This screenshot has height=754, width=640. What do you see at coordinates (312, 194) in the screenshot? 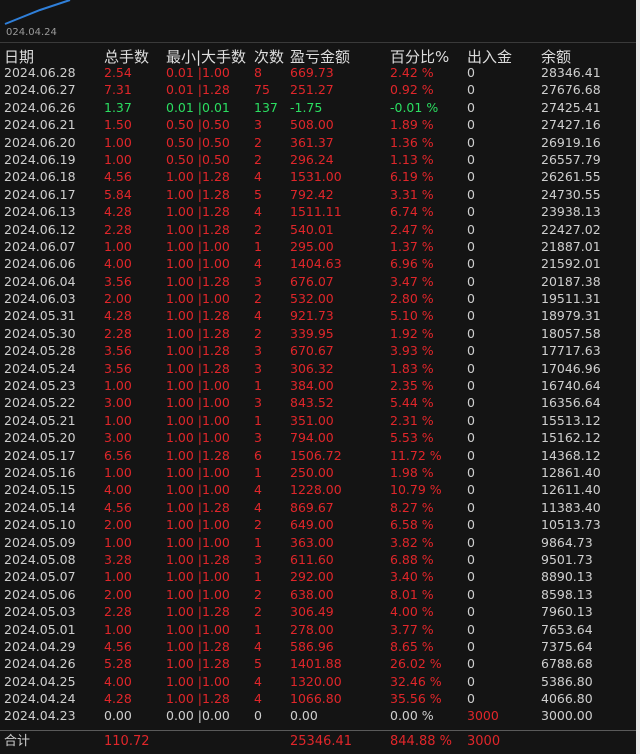
I see `cell-pnl: 792.42` at bounding box center [312, 194].